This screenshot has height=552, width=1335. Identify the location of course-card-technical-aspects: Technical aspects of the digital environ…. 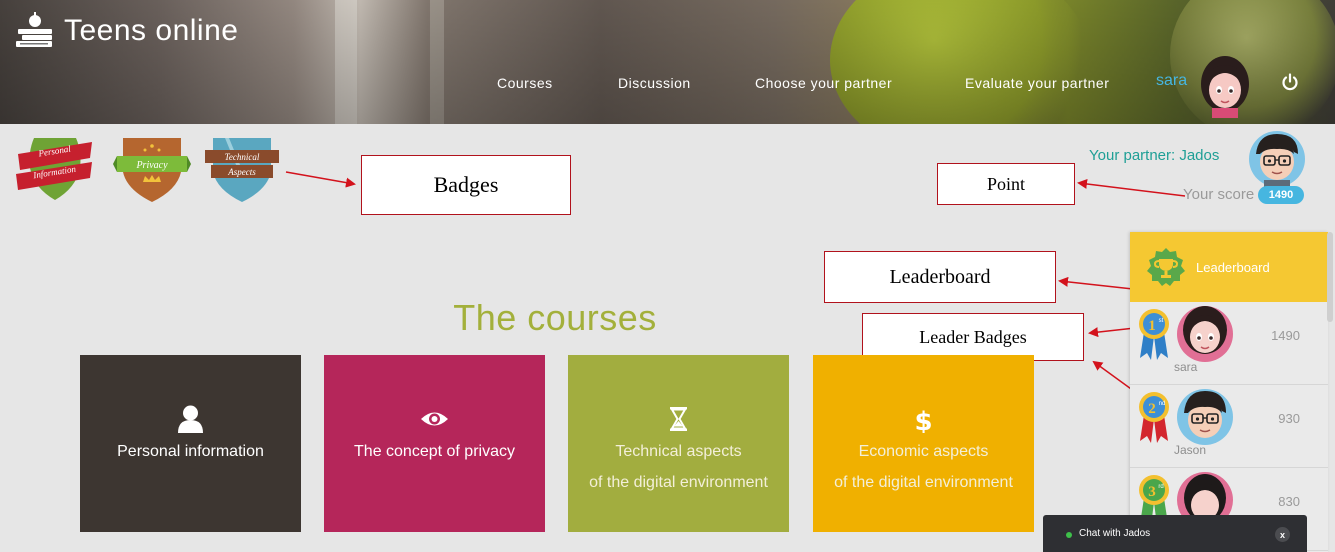
(678, 443).